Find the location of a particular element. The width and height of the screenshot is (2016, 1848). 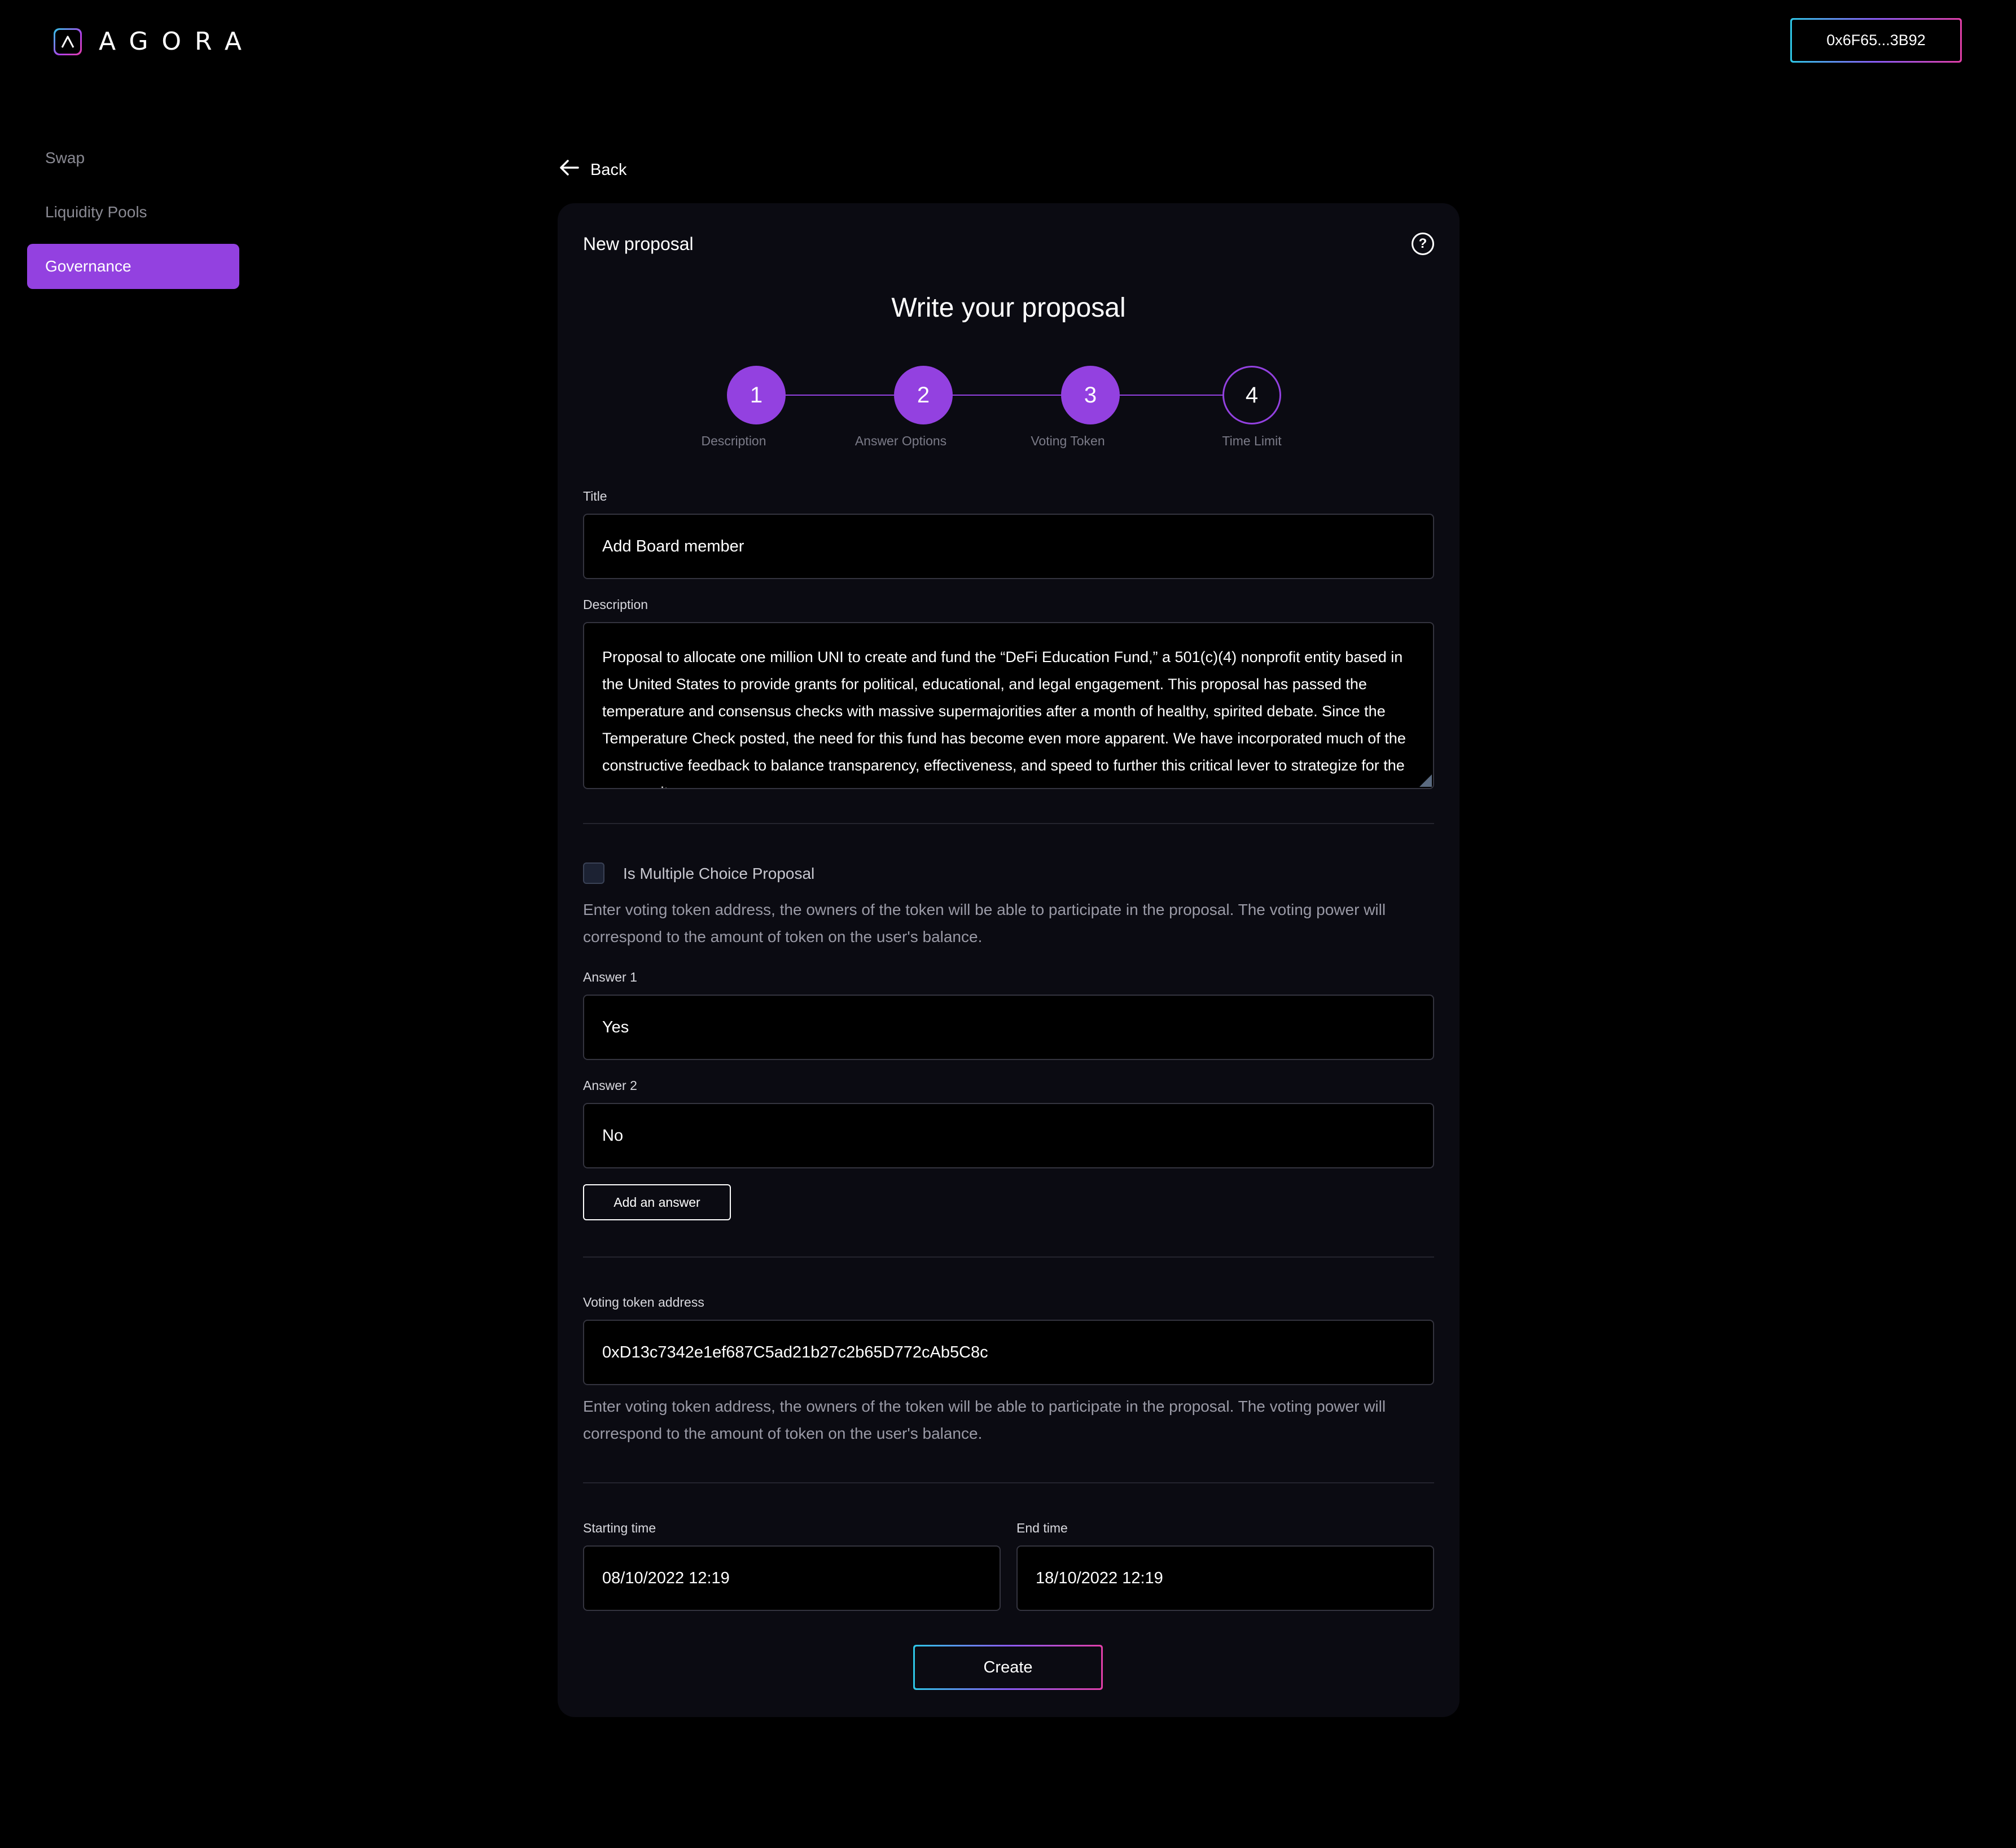

answer-1-input: Yes is located at coordinates (1008, 1027).